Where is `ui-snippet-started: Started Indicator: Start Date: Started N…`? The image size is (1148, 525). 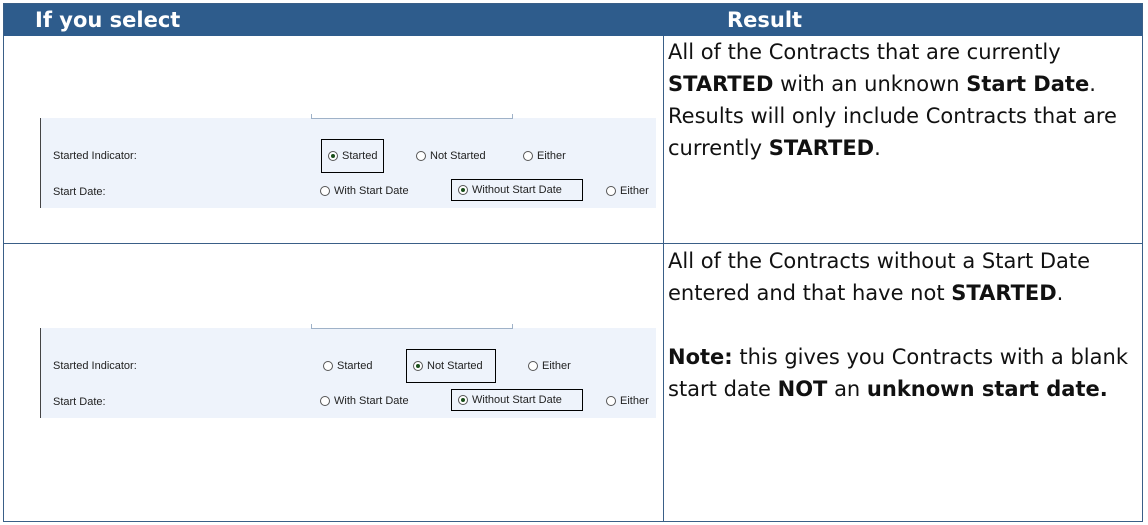 ui-snippet-started: Started Indicator: Start Date: Started N… is located at coordinates (348, 161).